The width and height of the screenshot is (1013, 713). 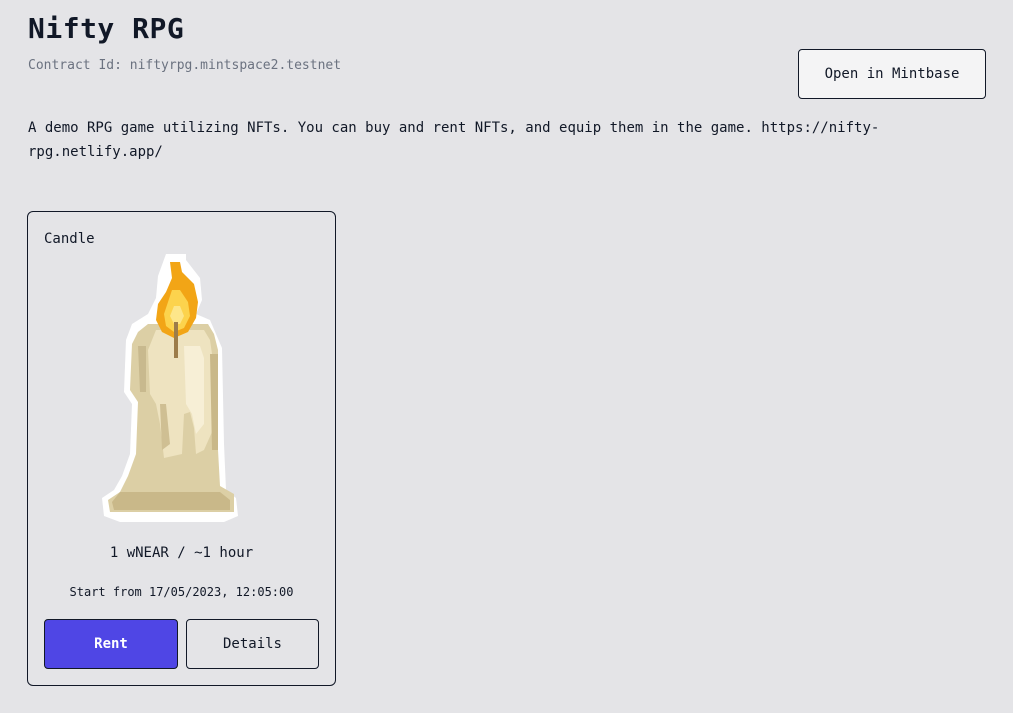 I want to click on rent-button: Rent, so click(x=111, y=644).